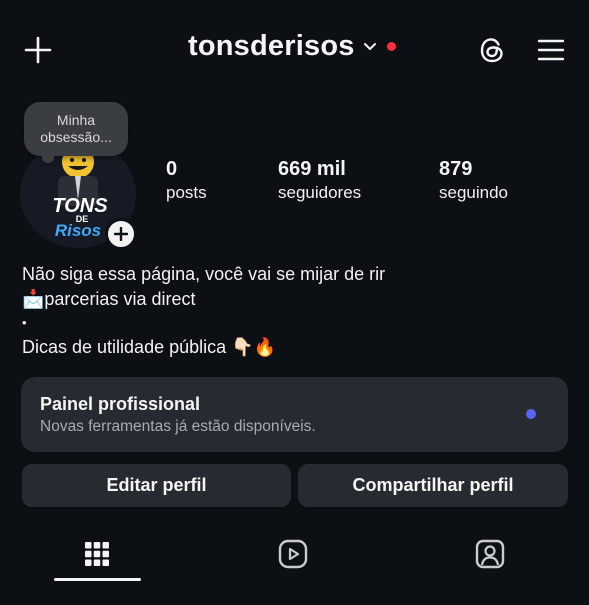 The height and width of the screenshot is (605, 589). Describe the element at coordinates (172, 169) in the screenshot. I see `stat-posts-value: 0` at that location.